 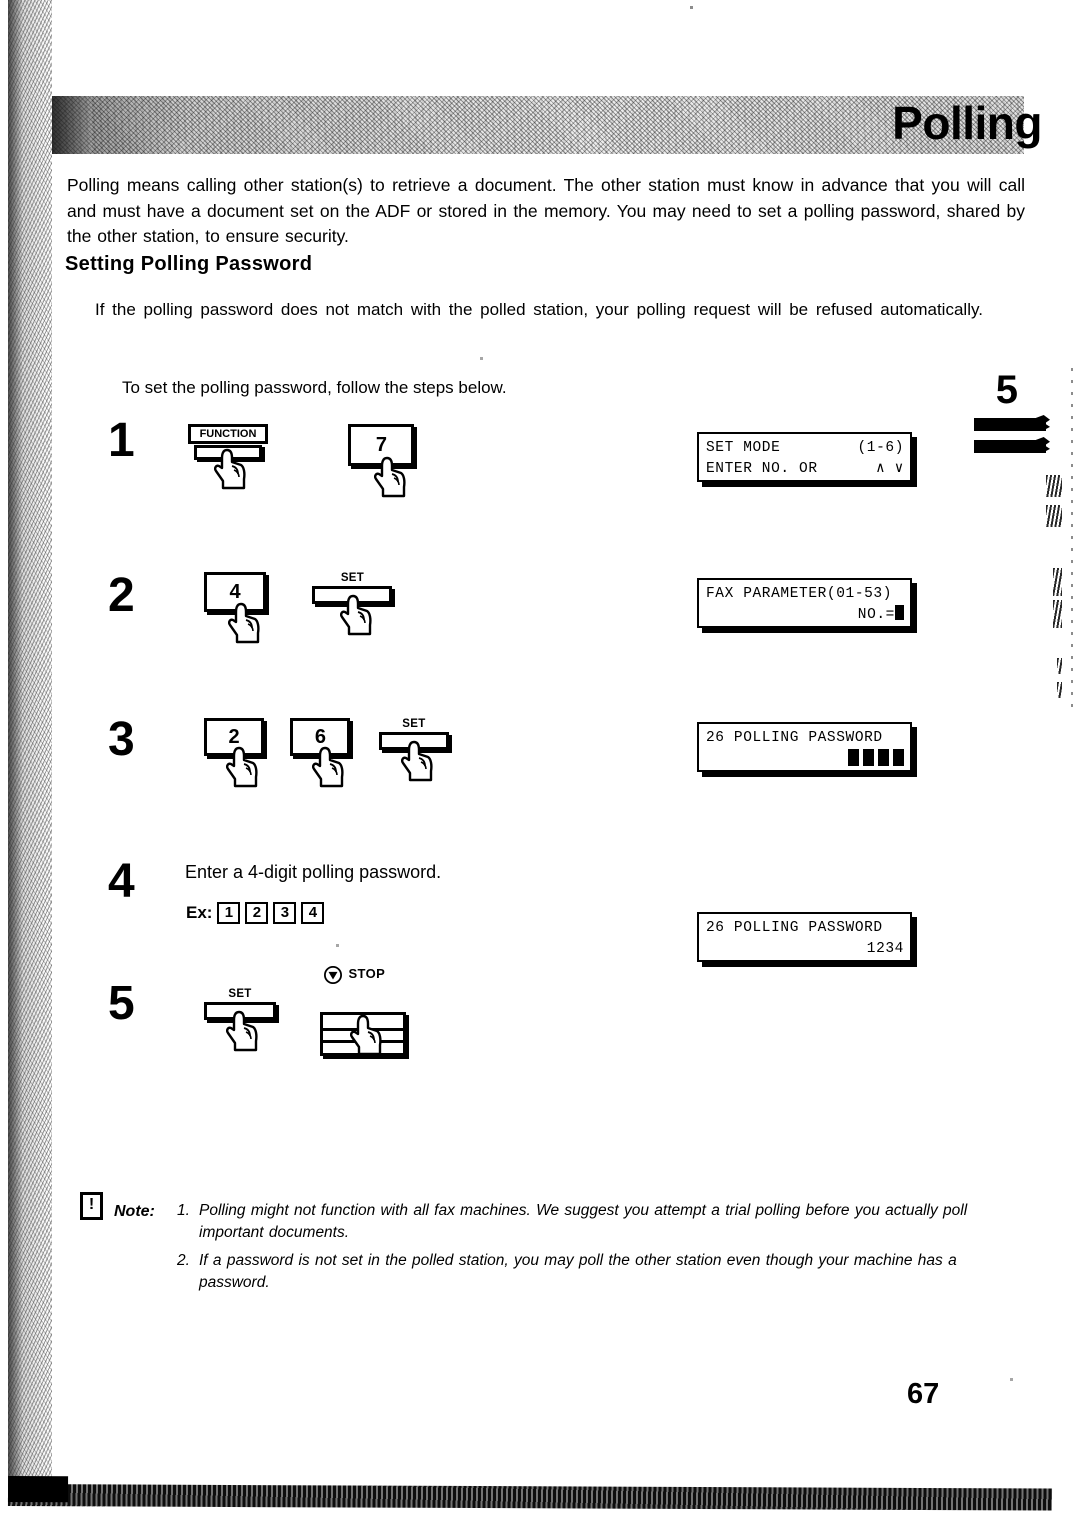 I want to click on example-key-4: 4, so click(x=313, y=913).